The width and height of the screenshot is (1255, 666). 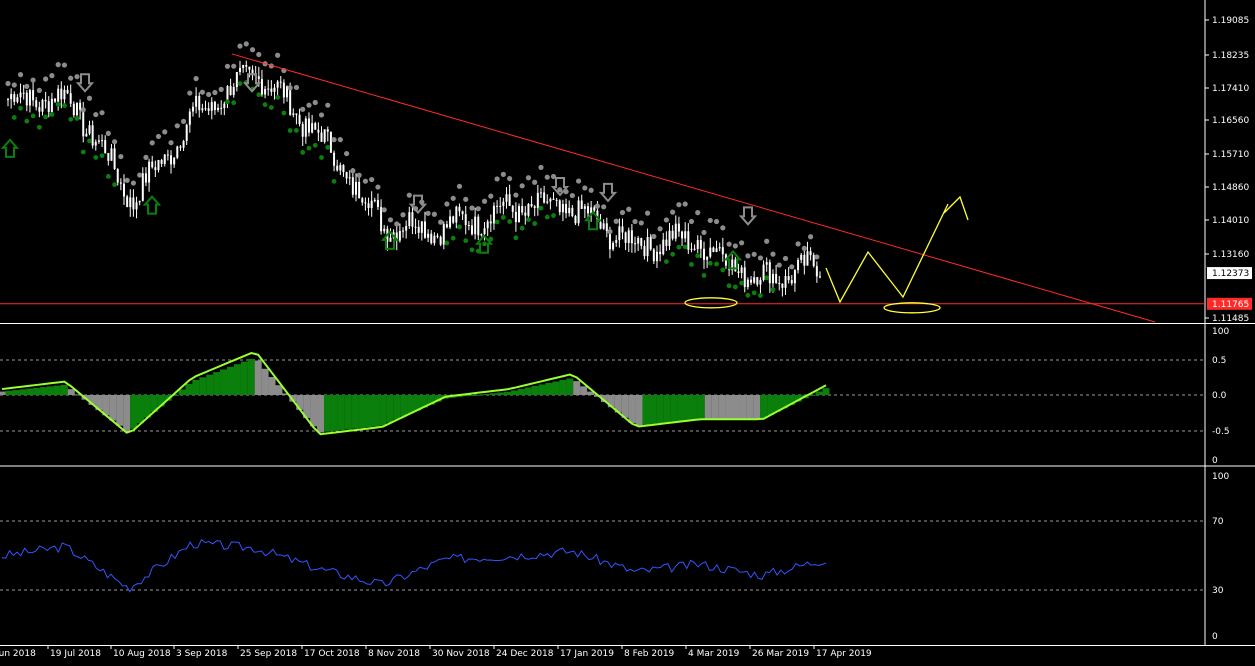 I want to click on time-axis-label: 17 Jan 2019, so click(x=587, y=654).